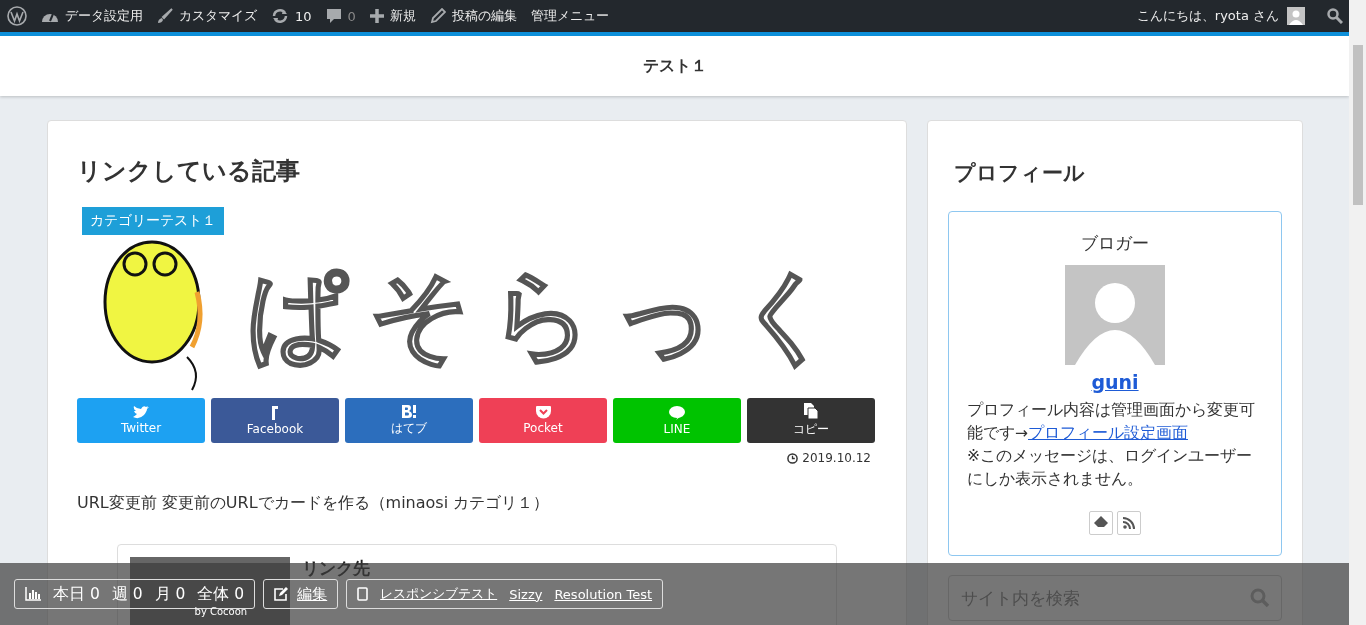 This screenshot has height=625, width=1366. I want to click on share-button: Pocket, so click(543, 420).